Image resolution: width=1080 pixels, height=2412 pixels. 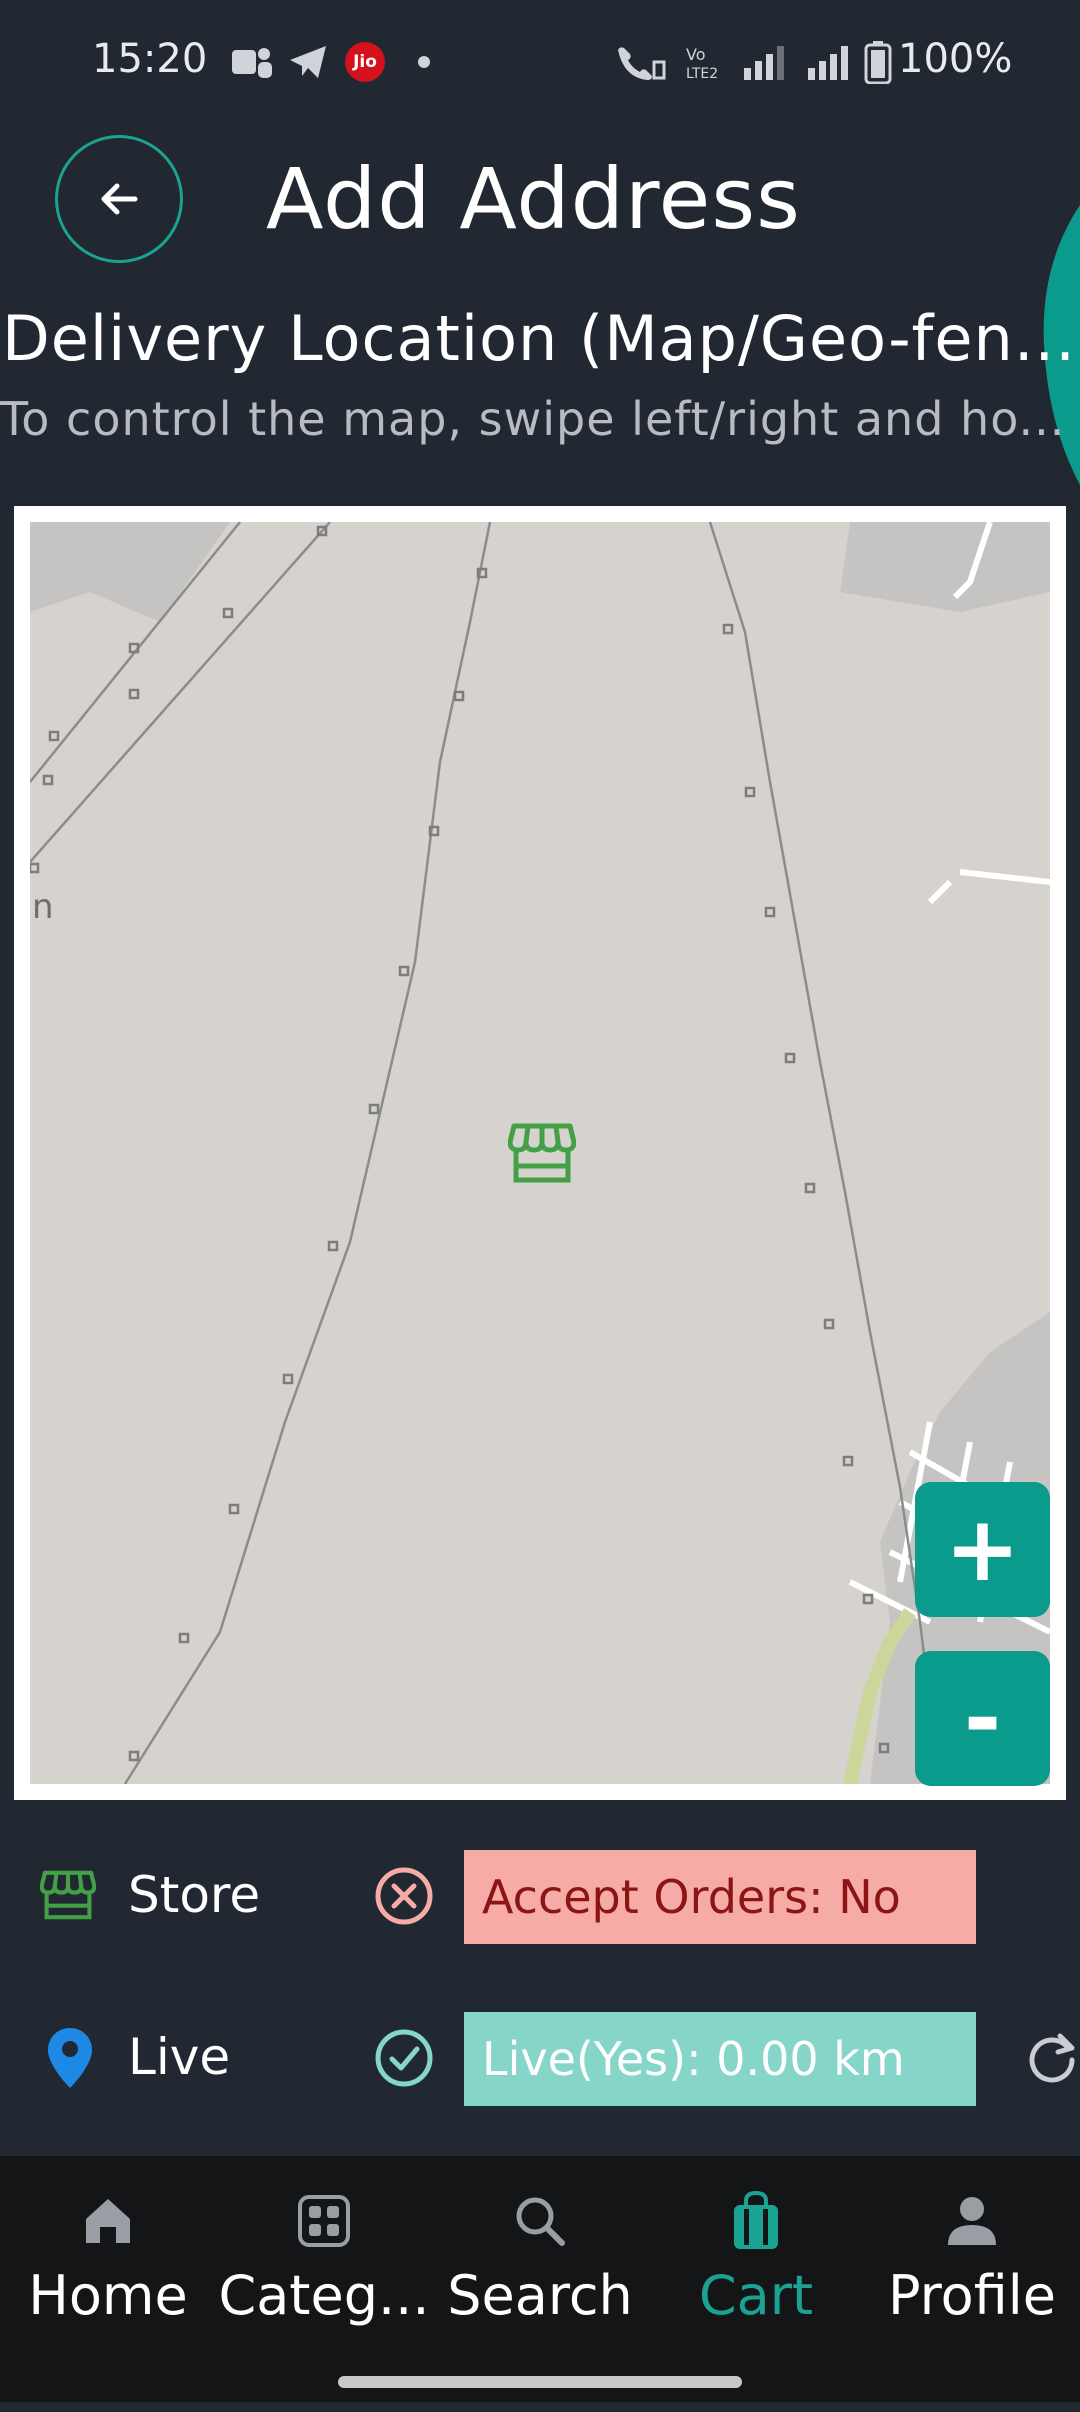 I want to click on search-icon, so click(x=540, y=2221).